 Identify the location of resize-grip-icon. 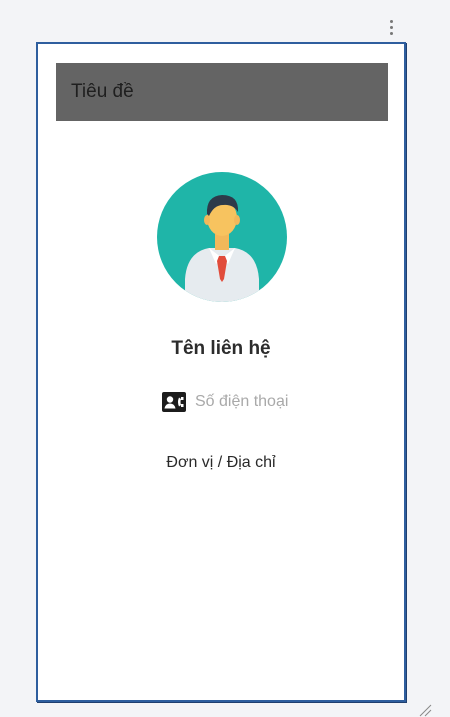
(425, 710).